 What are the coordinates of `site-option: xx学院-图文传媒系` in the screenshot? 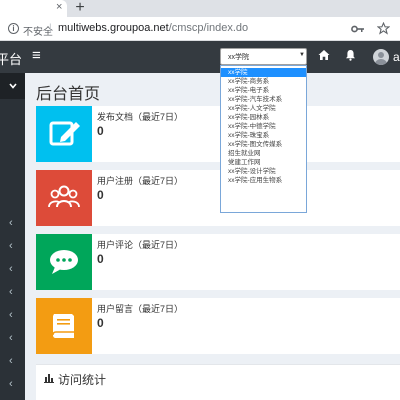 It's located at (263, 144).